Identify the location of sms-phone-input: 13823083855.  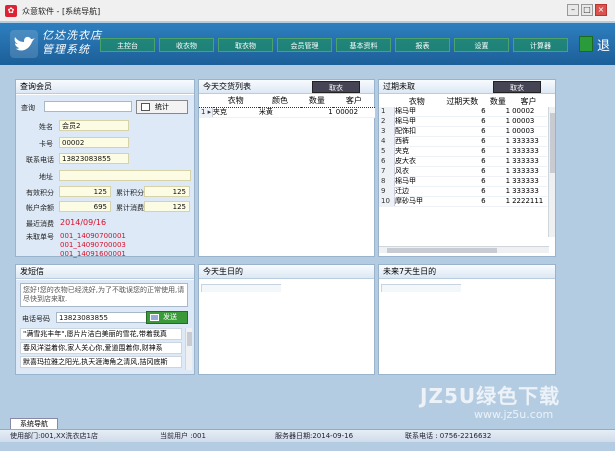
(104, 317).